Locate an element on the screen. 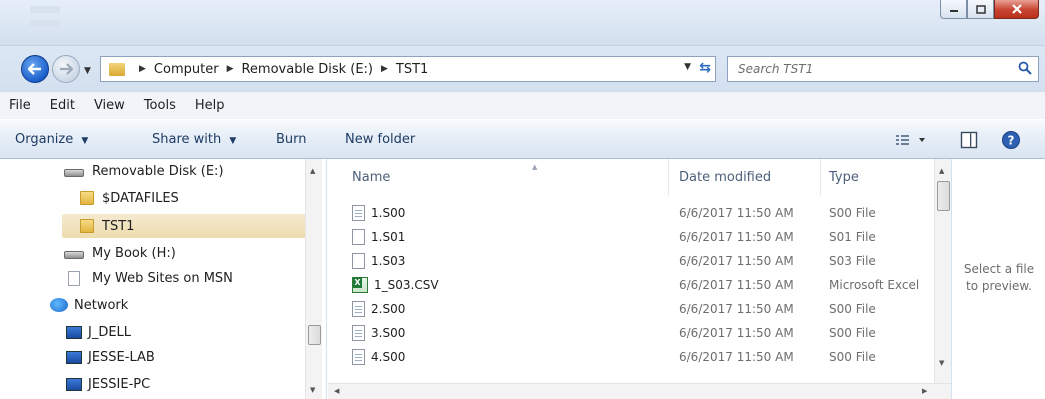 This screenshot has height=399, width=1045. preview-pane-button is located at coordinates (969, 141).